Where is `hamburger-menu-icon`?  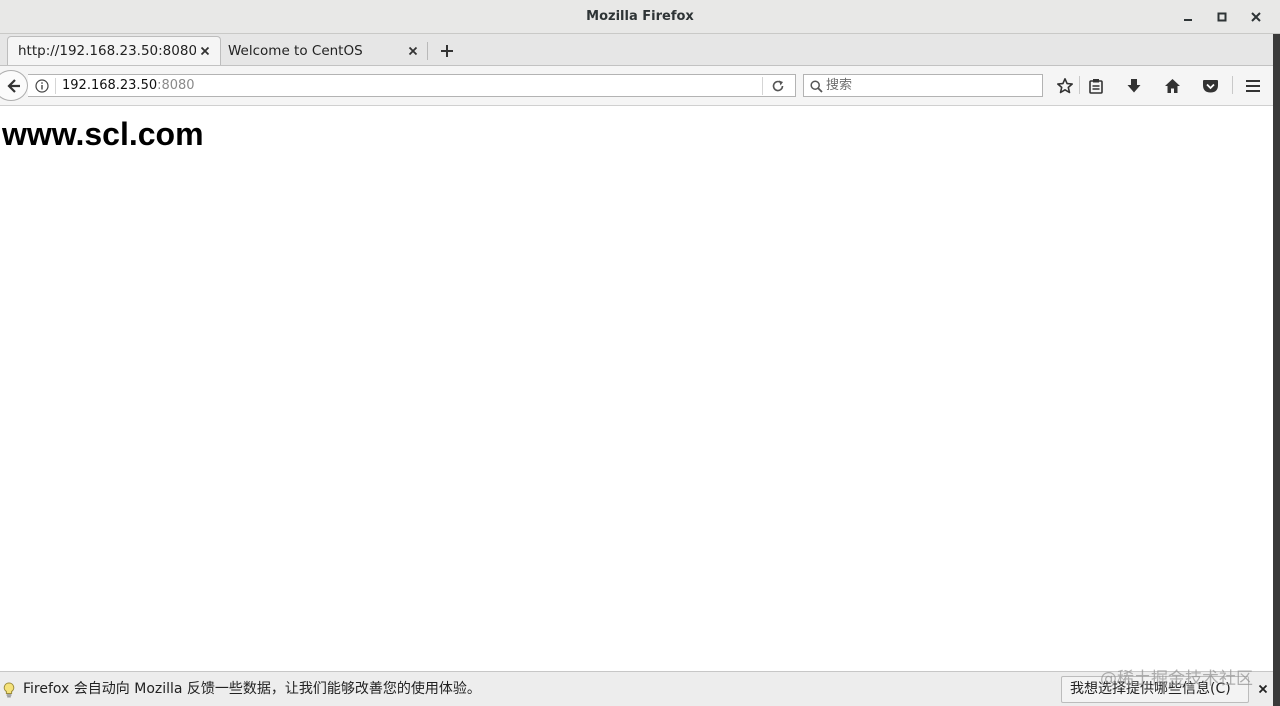
hamburger-menu-icon is located at coordinates (1253, 86).